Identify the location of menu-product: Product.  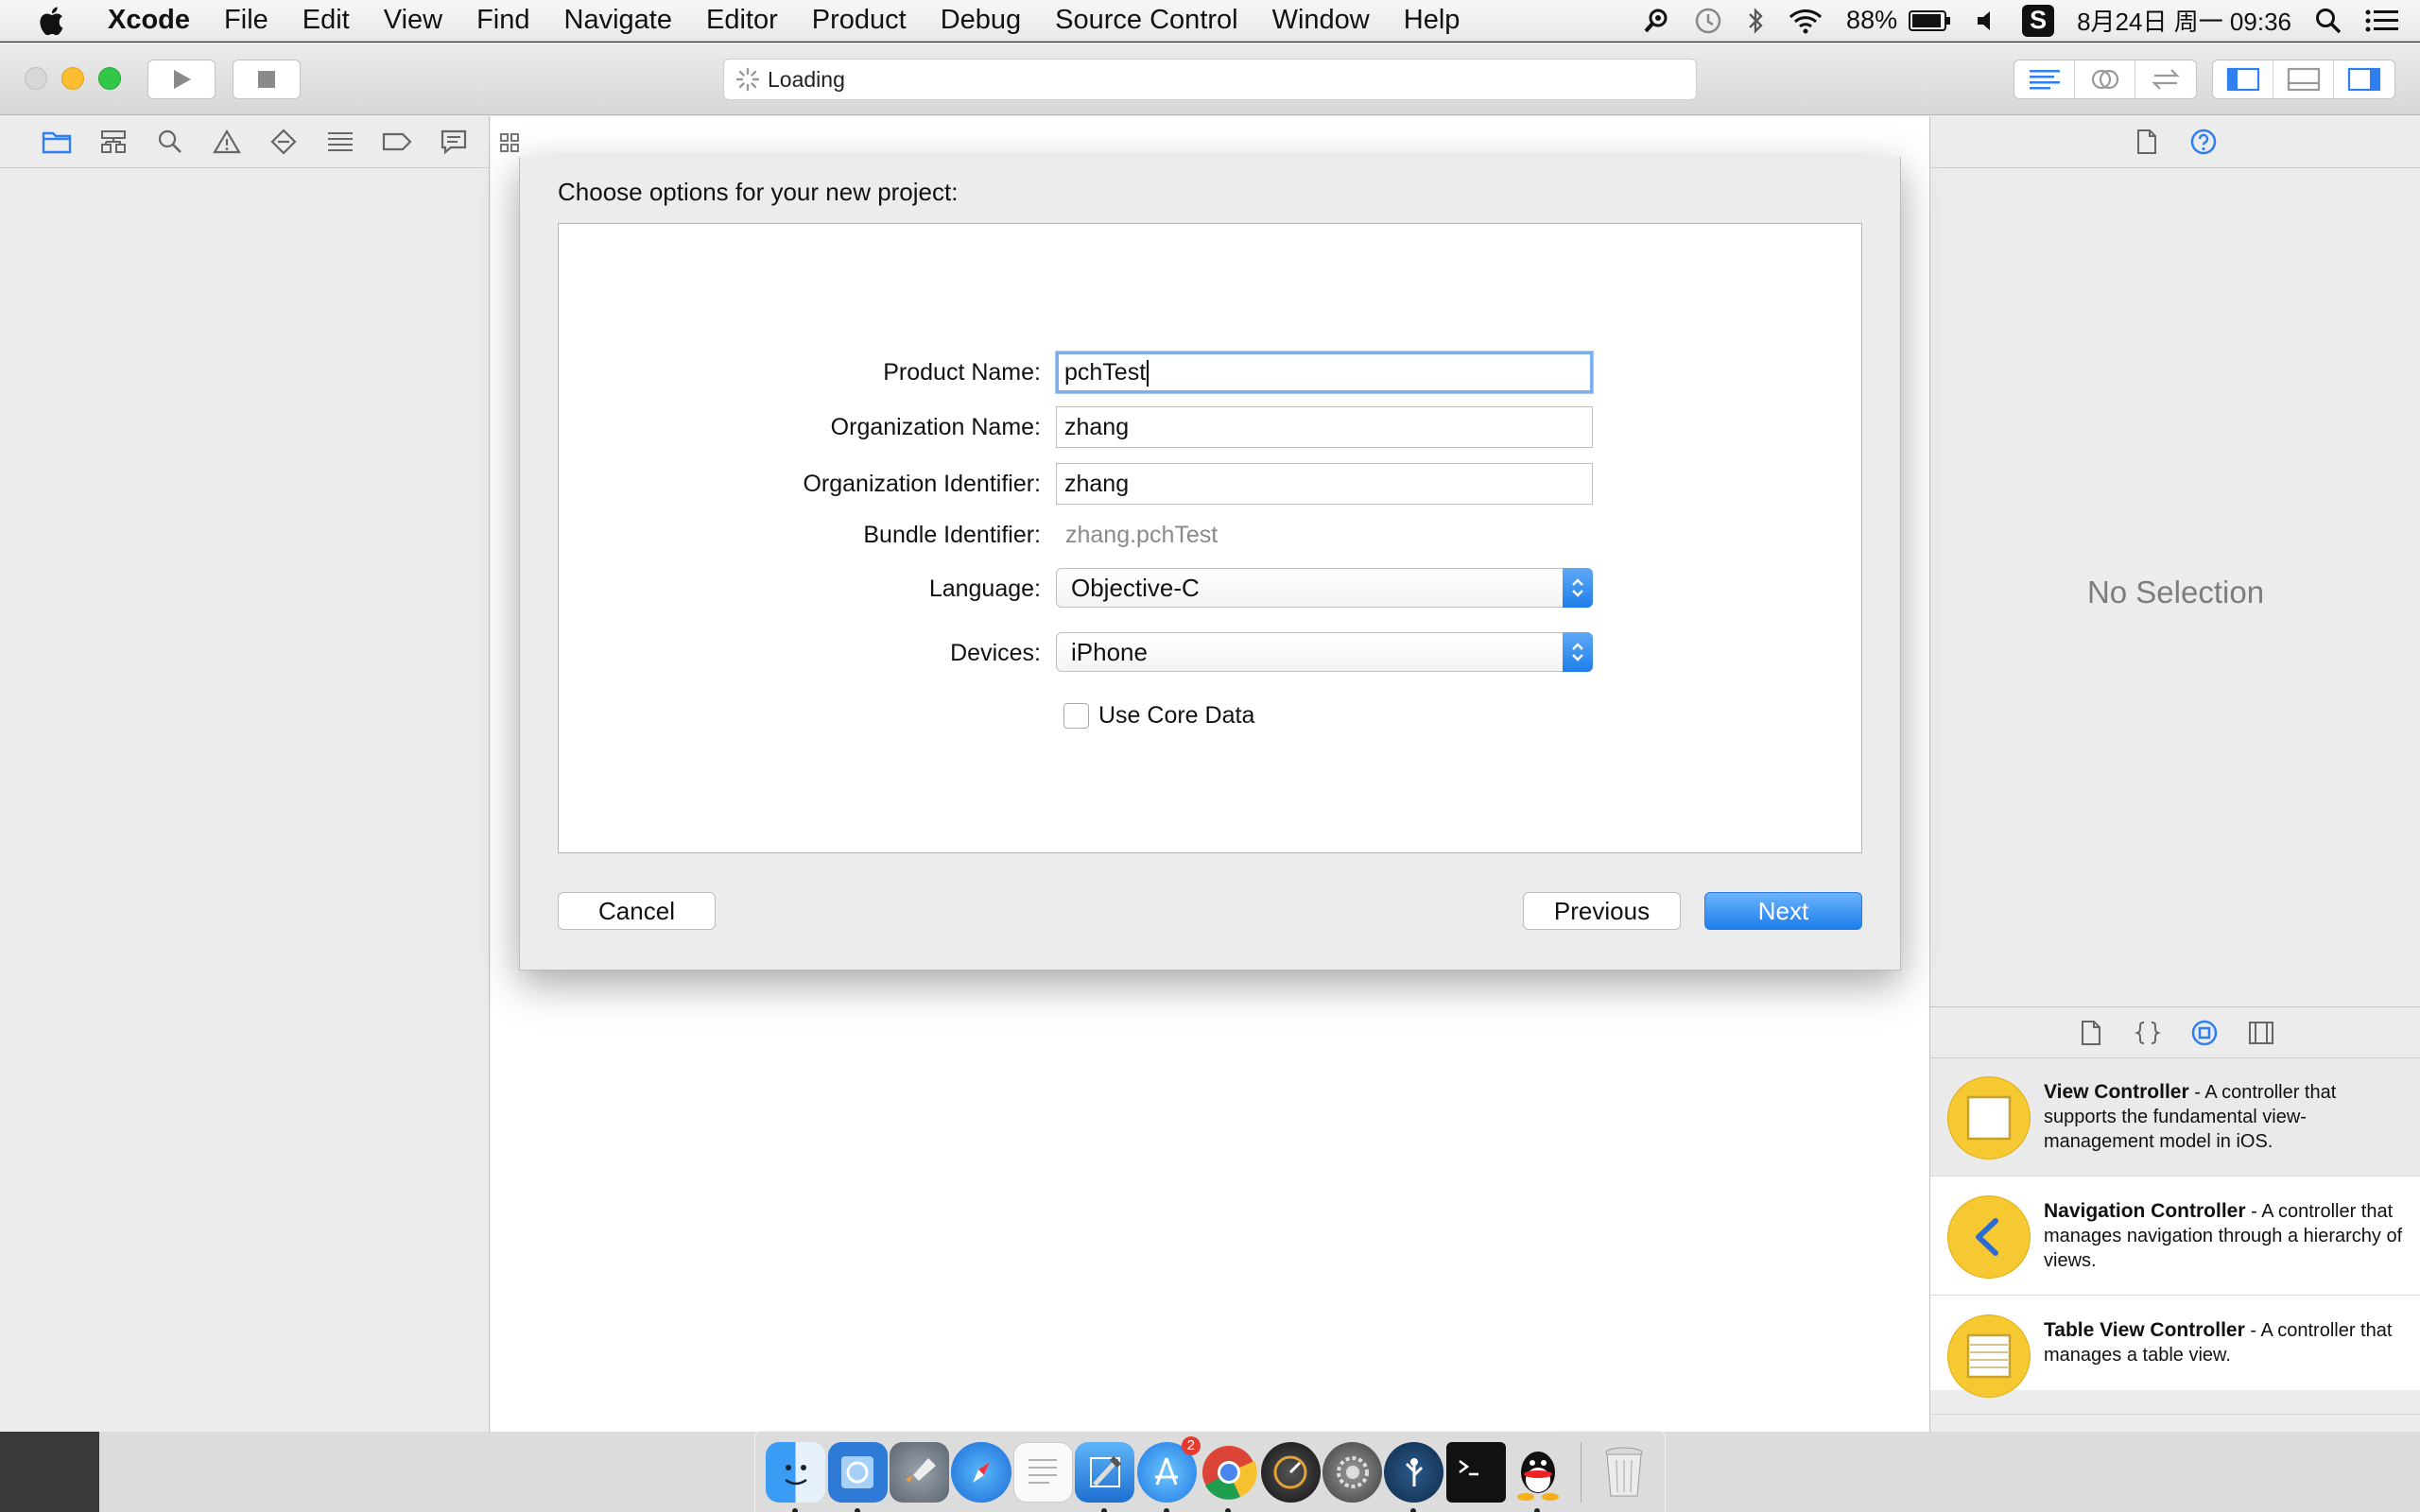
(859, 20).